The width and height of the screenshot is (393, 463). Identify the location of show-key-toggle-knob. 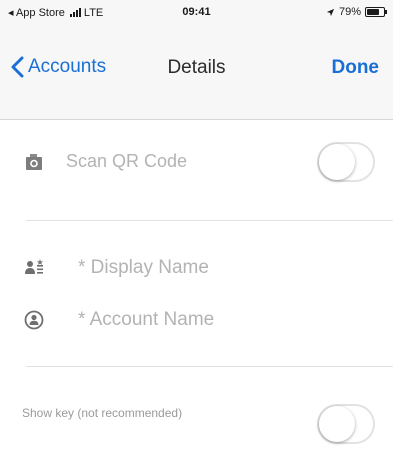
(337, 424).